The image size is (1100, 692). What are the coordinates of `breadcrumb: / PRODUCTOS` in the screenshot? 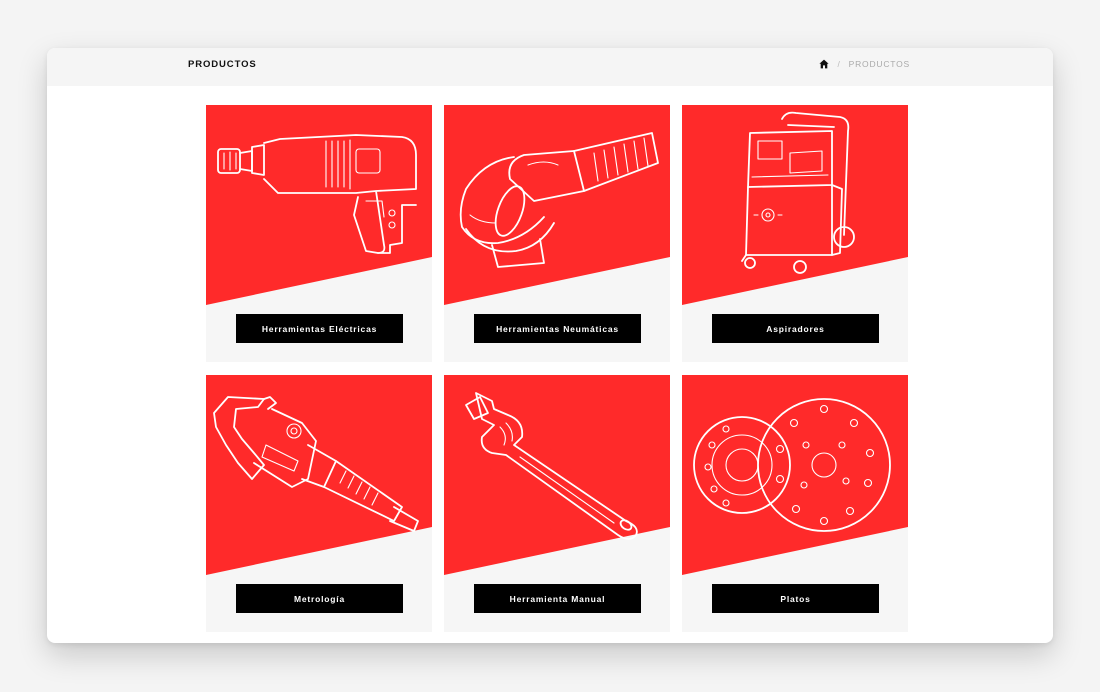 It's located at (864, 64).